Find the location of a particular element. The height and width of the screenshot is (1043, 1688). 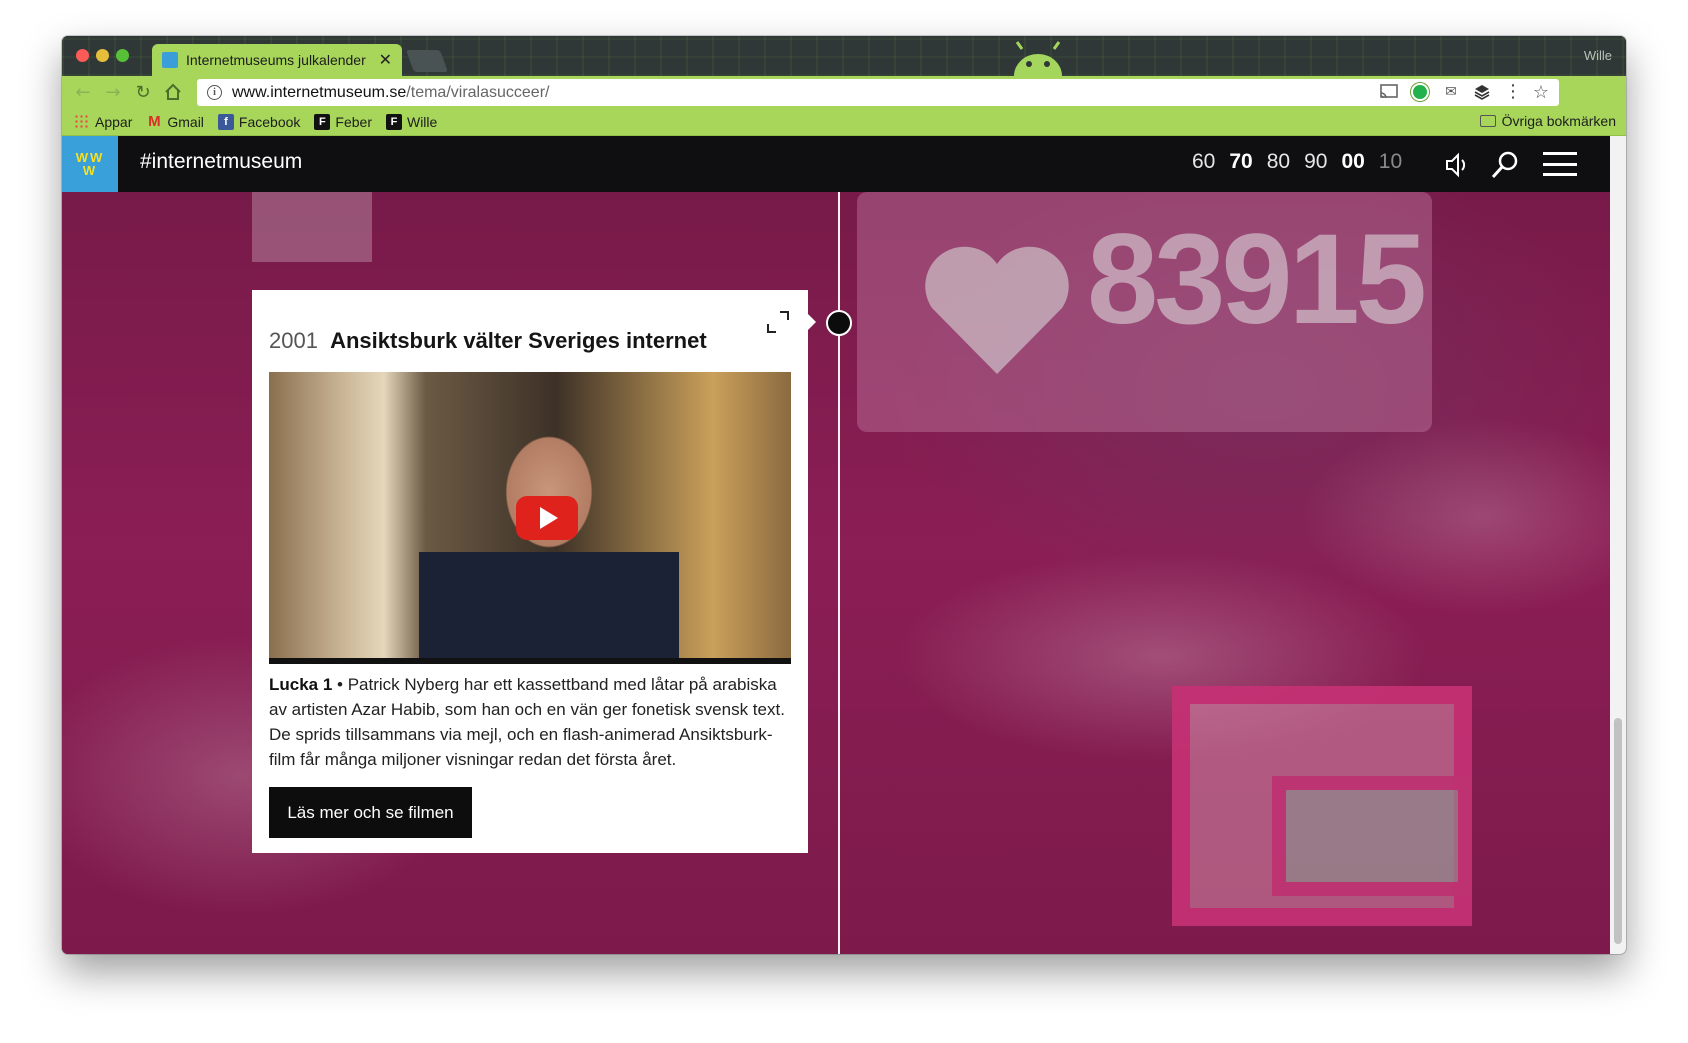

url-path: /tema/viralasucceer/ is located at coordinates (478, 92).